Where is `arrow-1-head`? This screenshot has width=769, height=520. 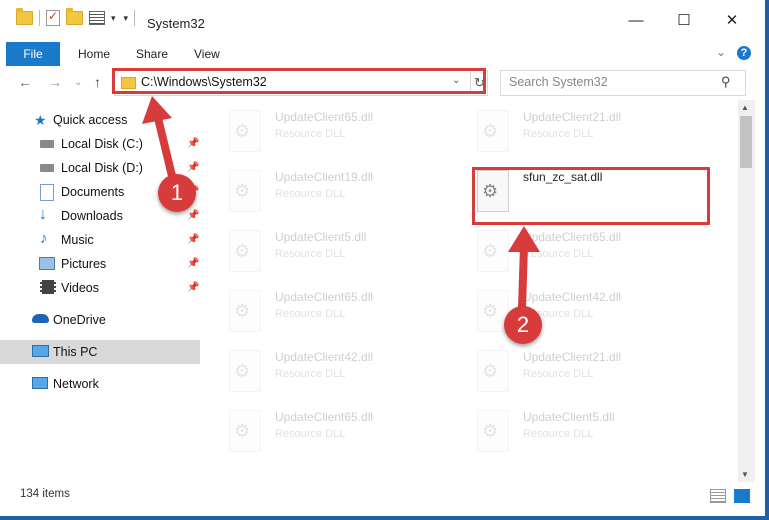 arrow-1-head is located at coordinates (157, 110).